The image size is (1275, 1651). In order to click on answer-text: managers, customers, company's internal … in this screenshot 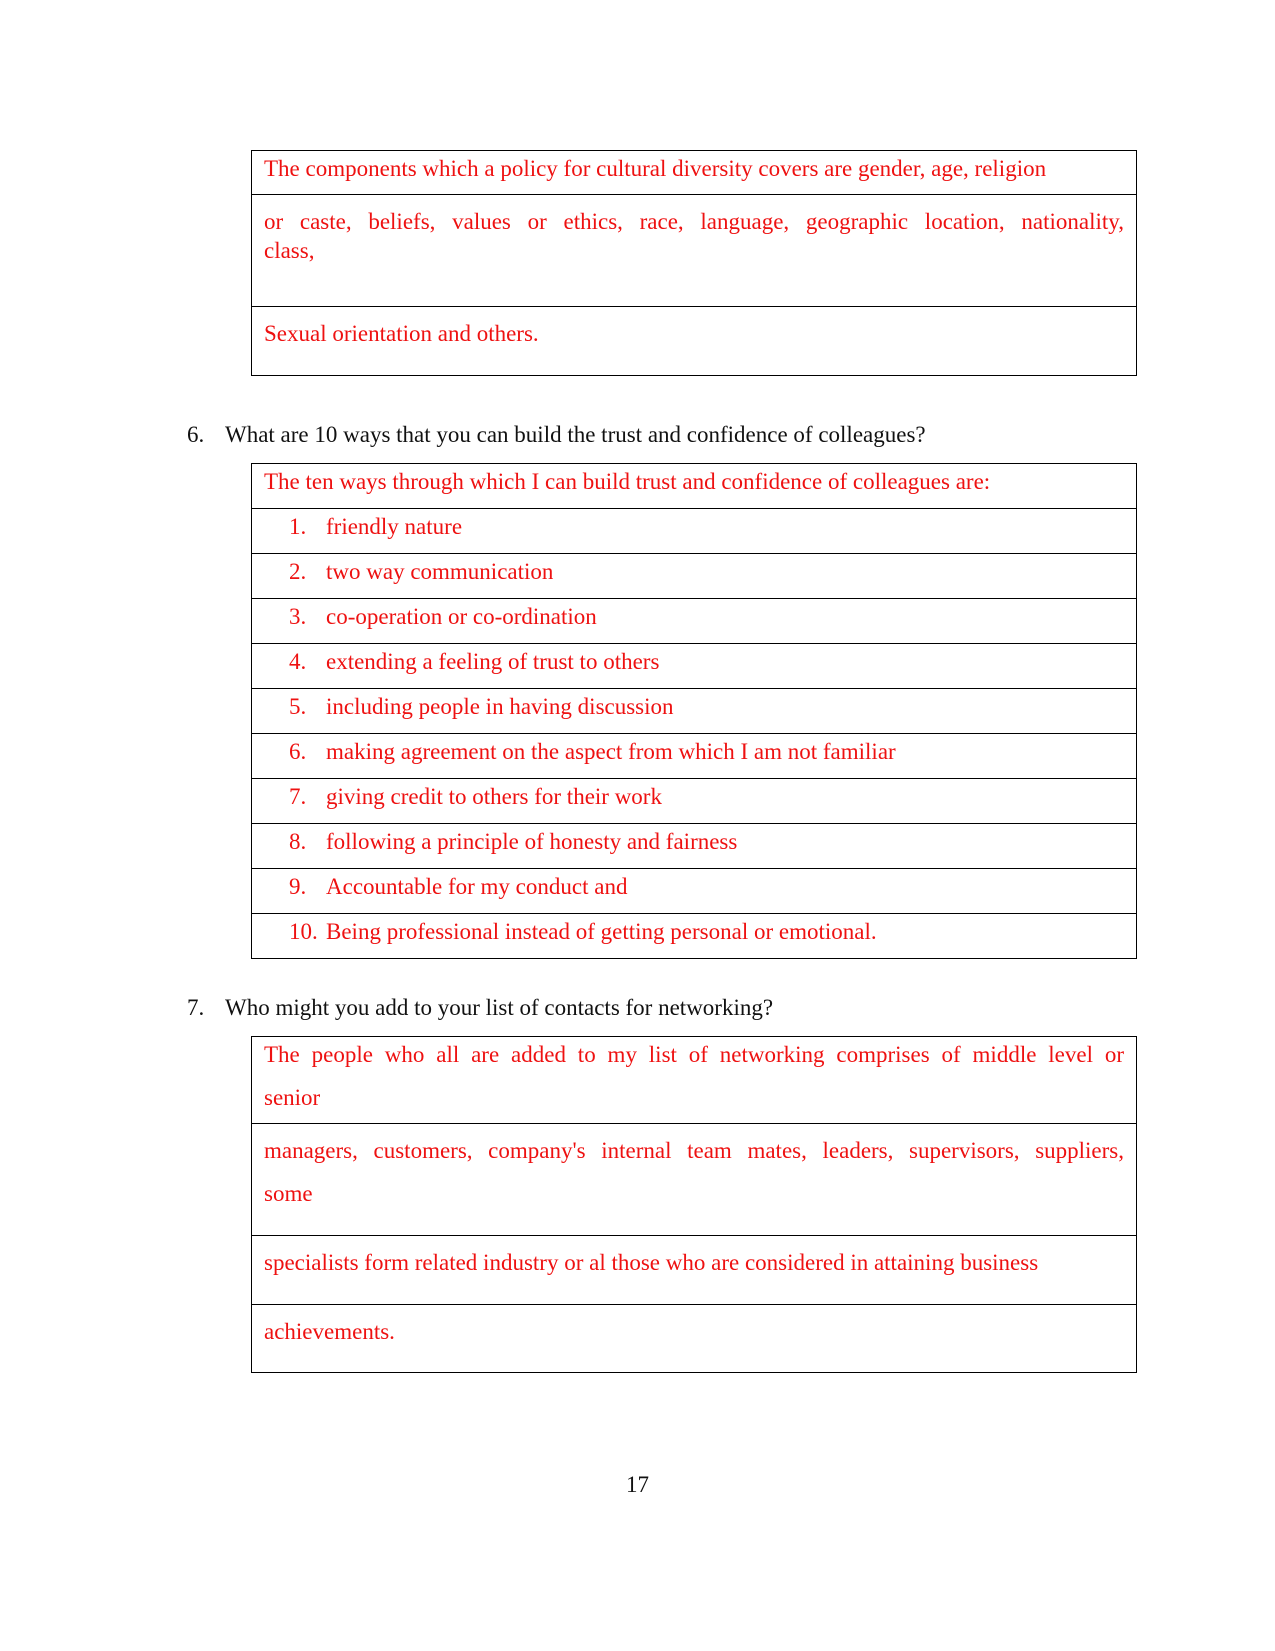, I will do `click(694, 1150)`.